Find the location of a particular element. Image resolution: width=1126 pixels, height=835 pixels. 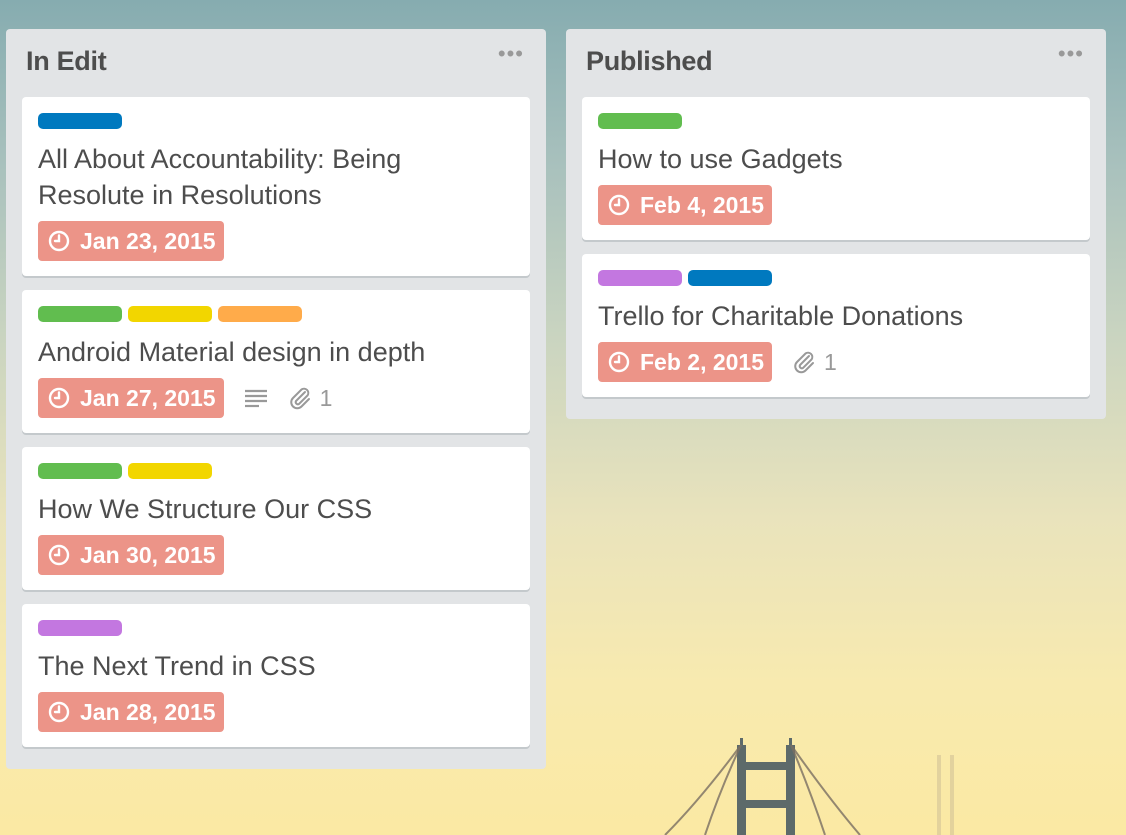

card: How We Structure Our CSS Jan 30, 2015 is located at coordinates (276, 518).